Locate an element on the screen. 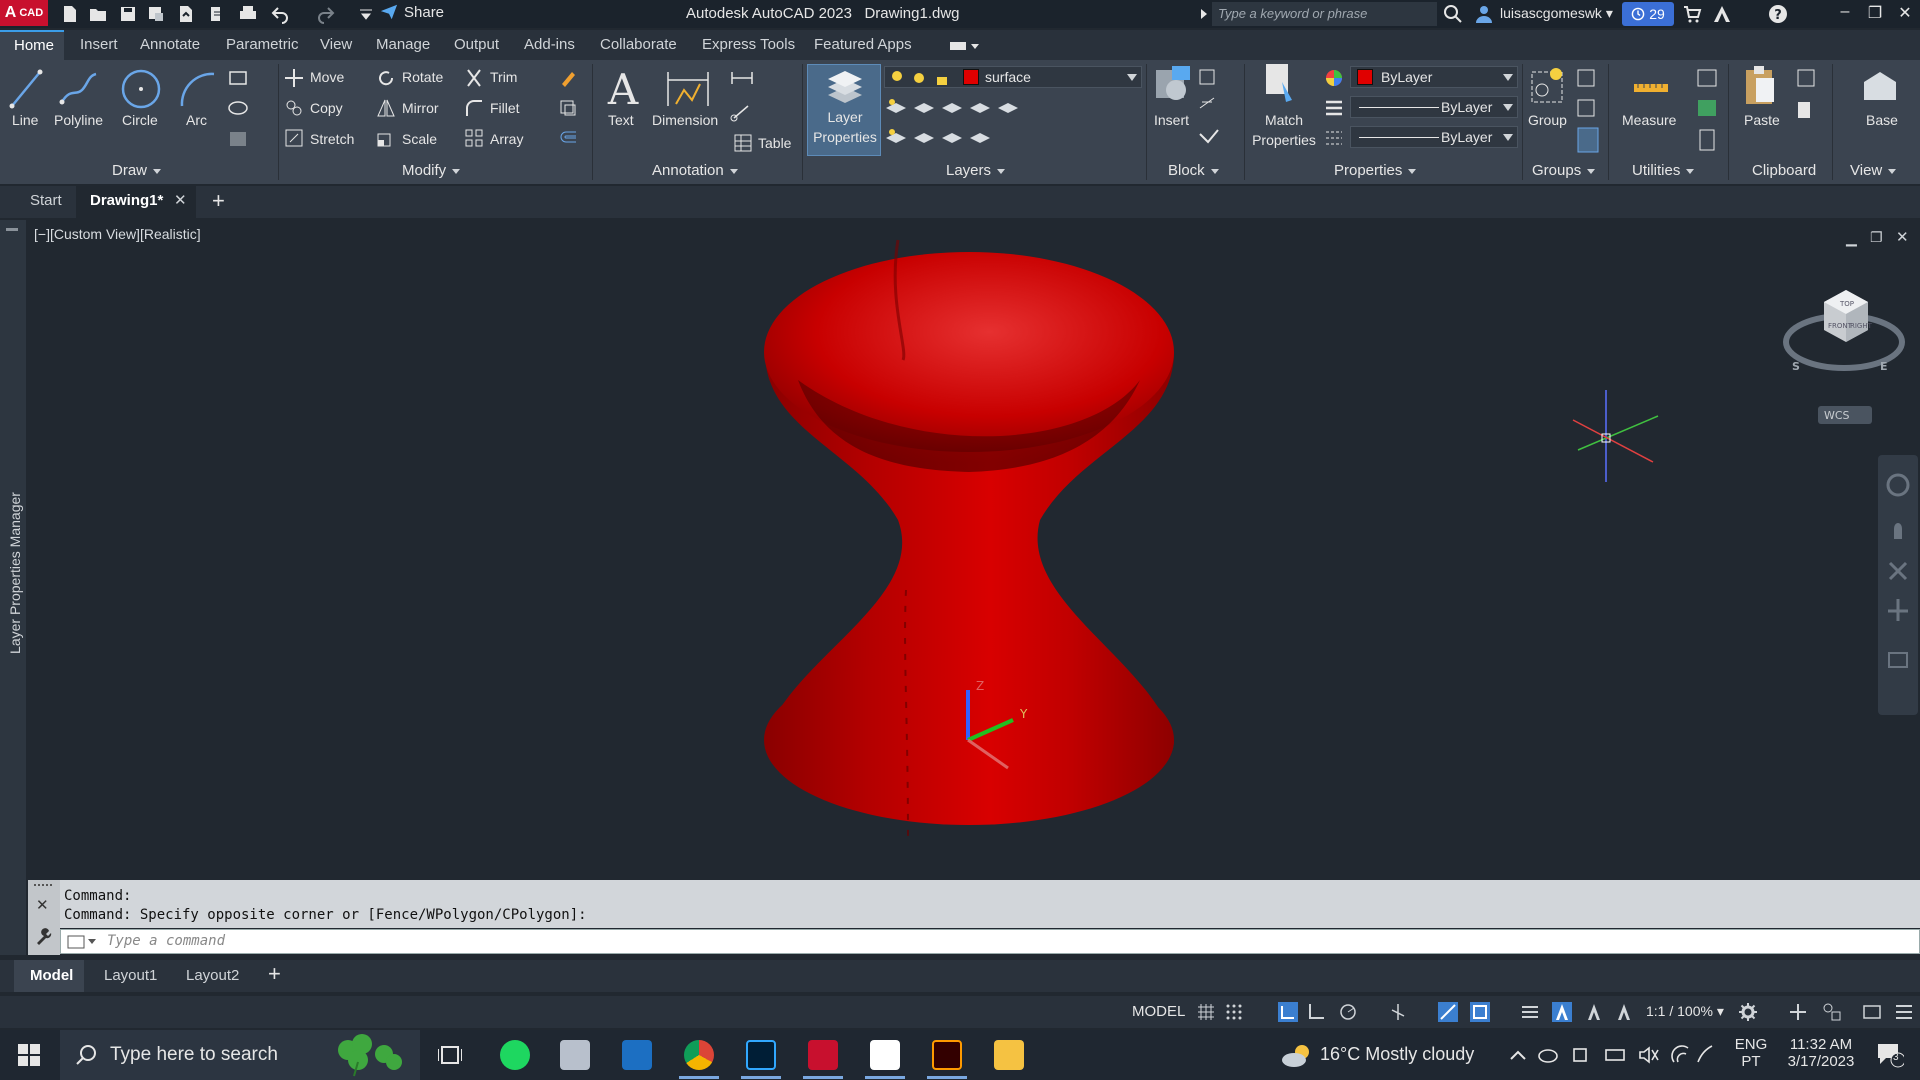 The image size is (1920, 1080). tab-featured-apps: Featured Apps is located at coordinates (863, 44).